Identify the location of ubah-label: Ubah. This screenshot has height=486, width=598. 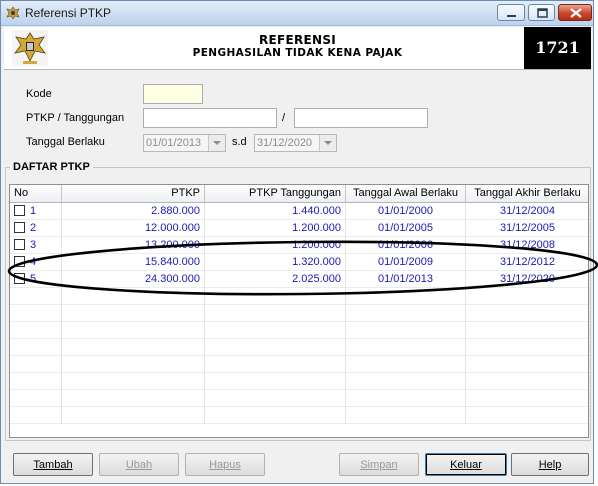
(139, 465).